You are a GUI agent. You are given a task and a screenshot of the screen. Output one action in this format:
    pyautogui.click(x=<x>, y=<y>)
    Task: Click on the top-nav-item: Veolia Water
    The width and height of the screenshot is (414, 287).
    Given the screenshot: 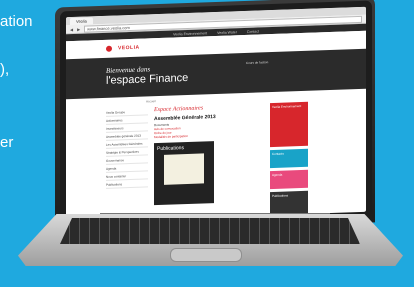 What is the action you would take?
    pyautogui.click(x=227, y=32)
    